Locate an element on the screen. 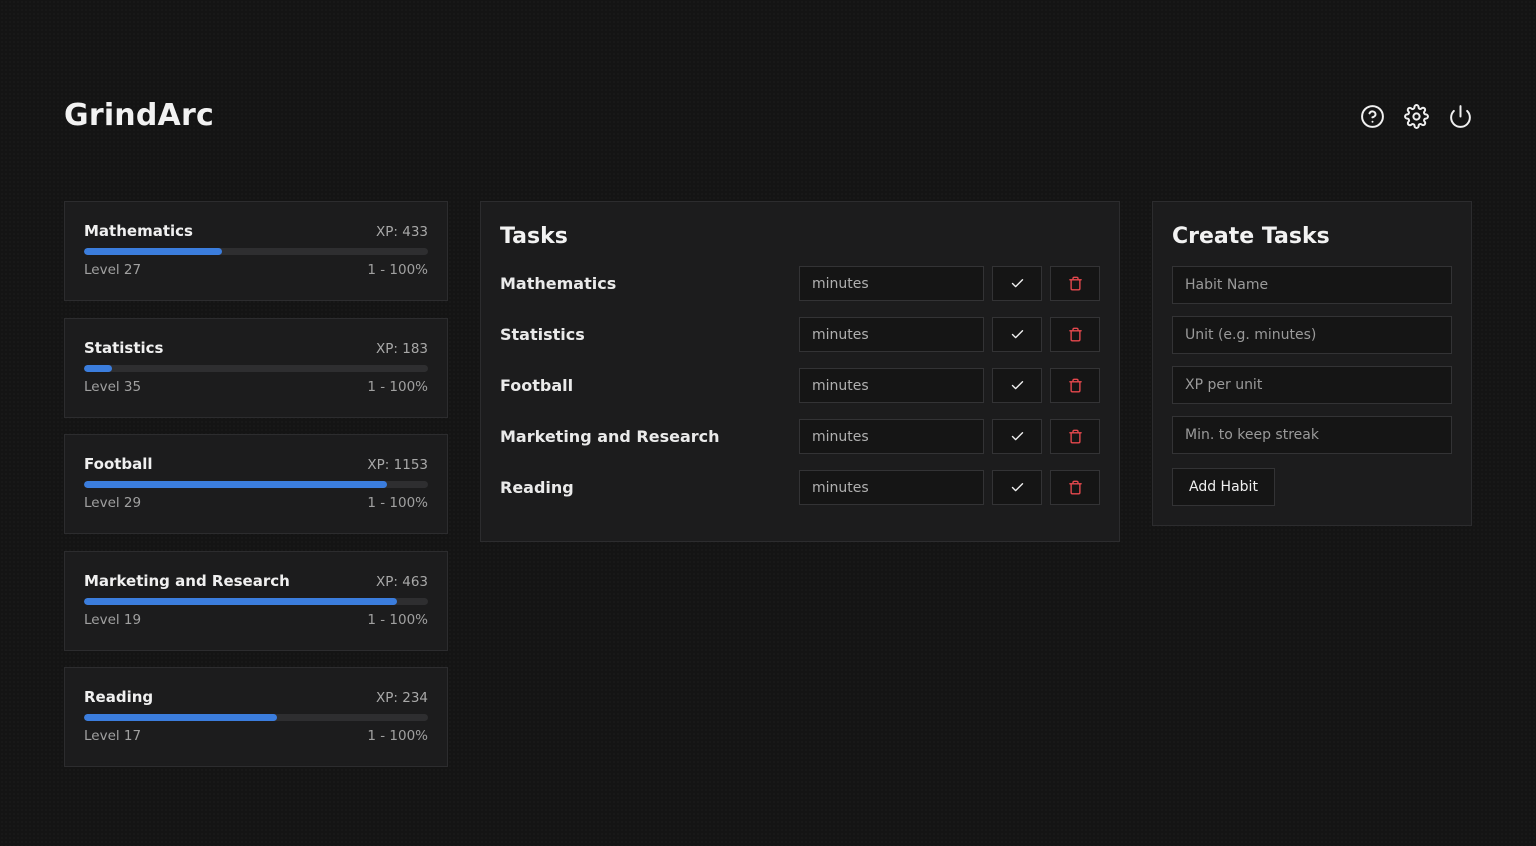 This screenshot has width=1536, height=846. gear-icon is located at coordinates (1416, 116).